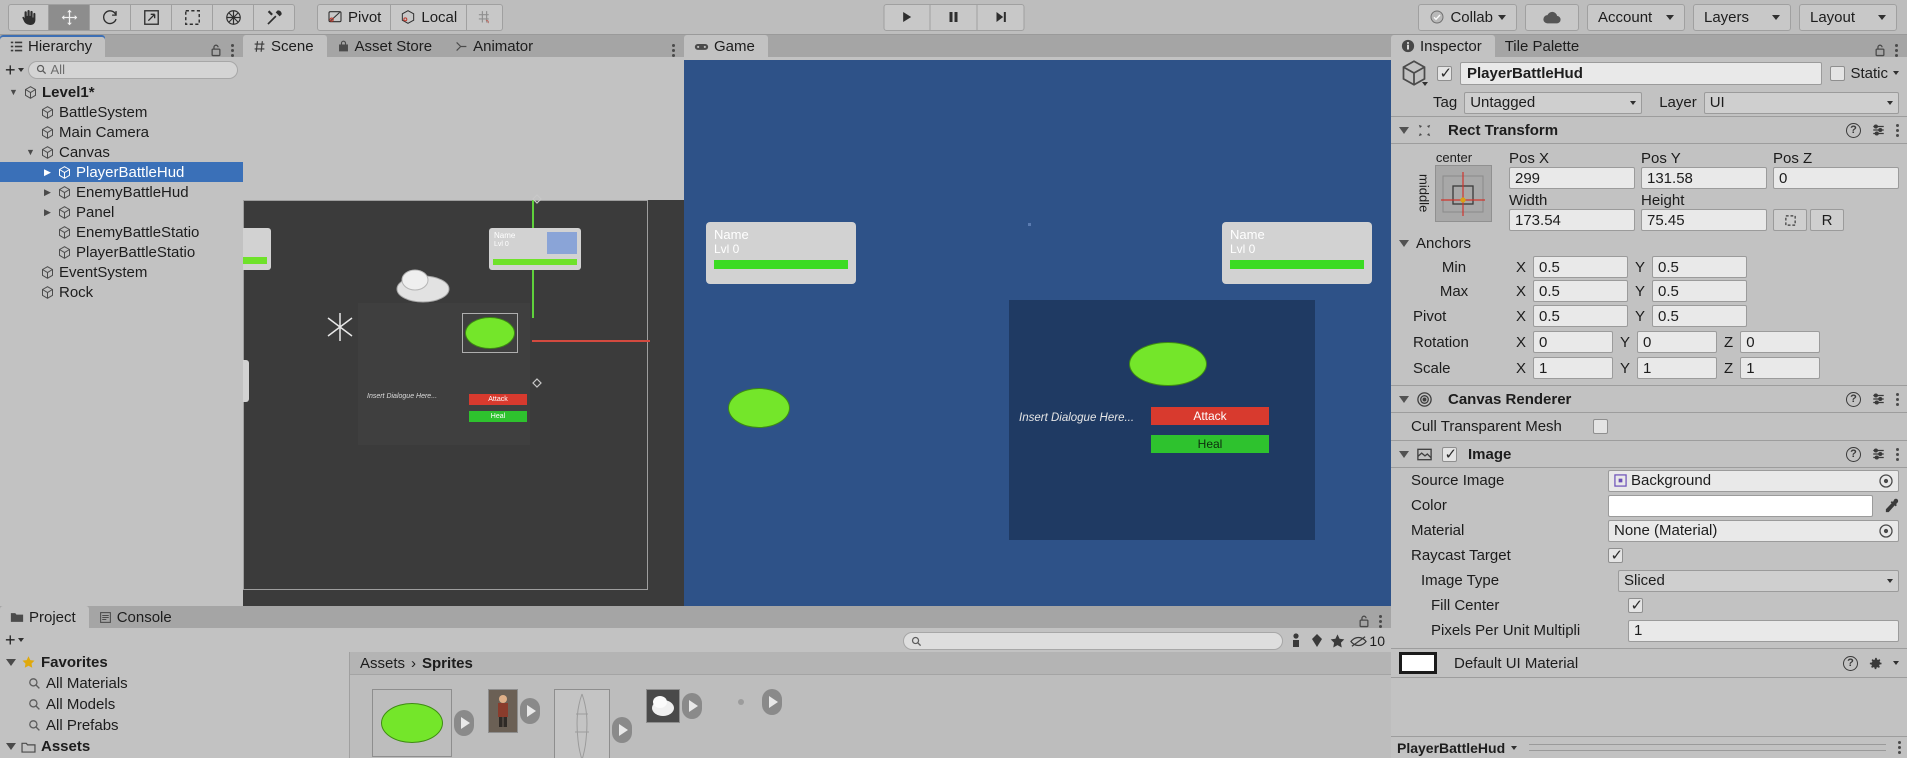 Image resolution: width=1907 pixels, height=758 pixels. What do you see at coordinates (1581, 291) in the screenshot?
I see `anchor-max-x-input: 0.5` at bounding box center [1581, 291].